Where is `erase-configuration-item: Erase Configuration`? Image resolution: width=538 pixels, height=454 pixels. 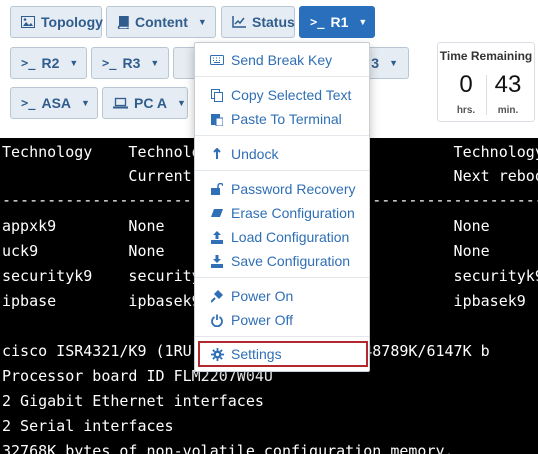 erase-configuration-item: Erase Configuration is located at coordinates (282, 213).